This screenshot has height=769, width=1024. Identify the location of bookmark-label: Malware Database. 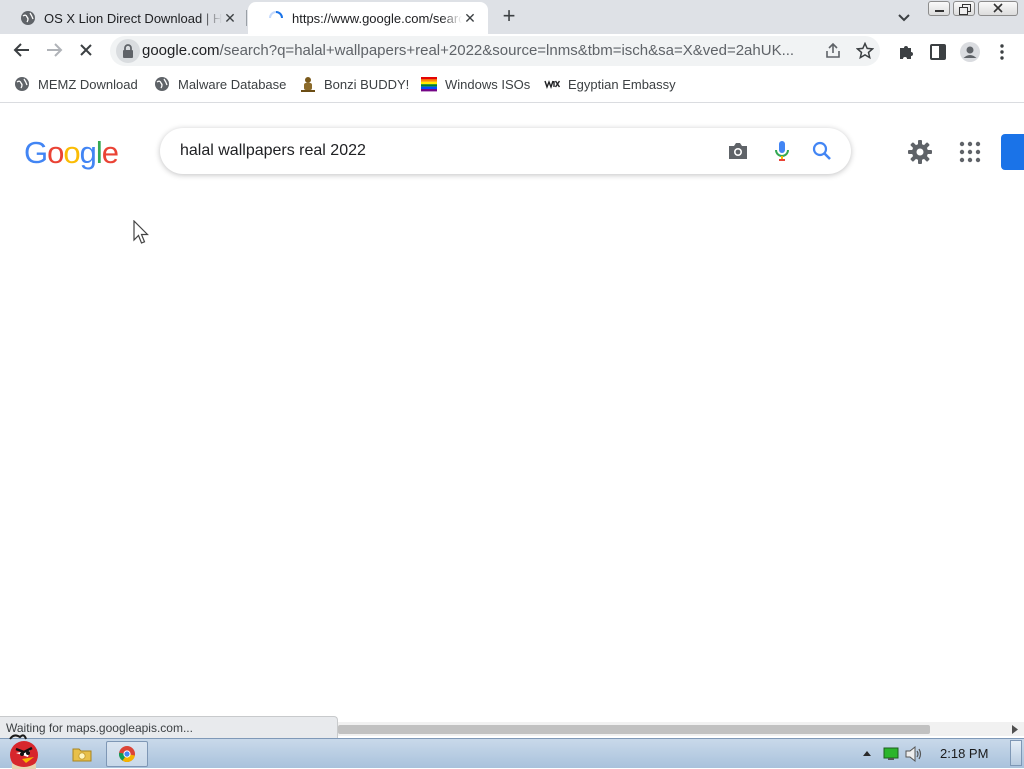
(232, 84).